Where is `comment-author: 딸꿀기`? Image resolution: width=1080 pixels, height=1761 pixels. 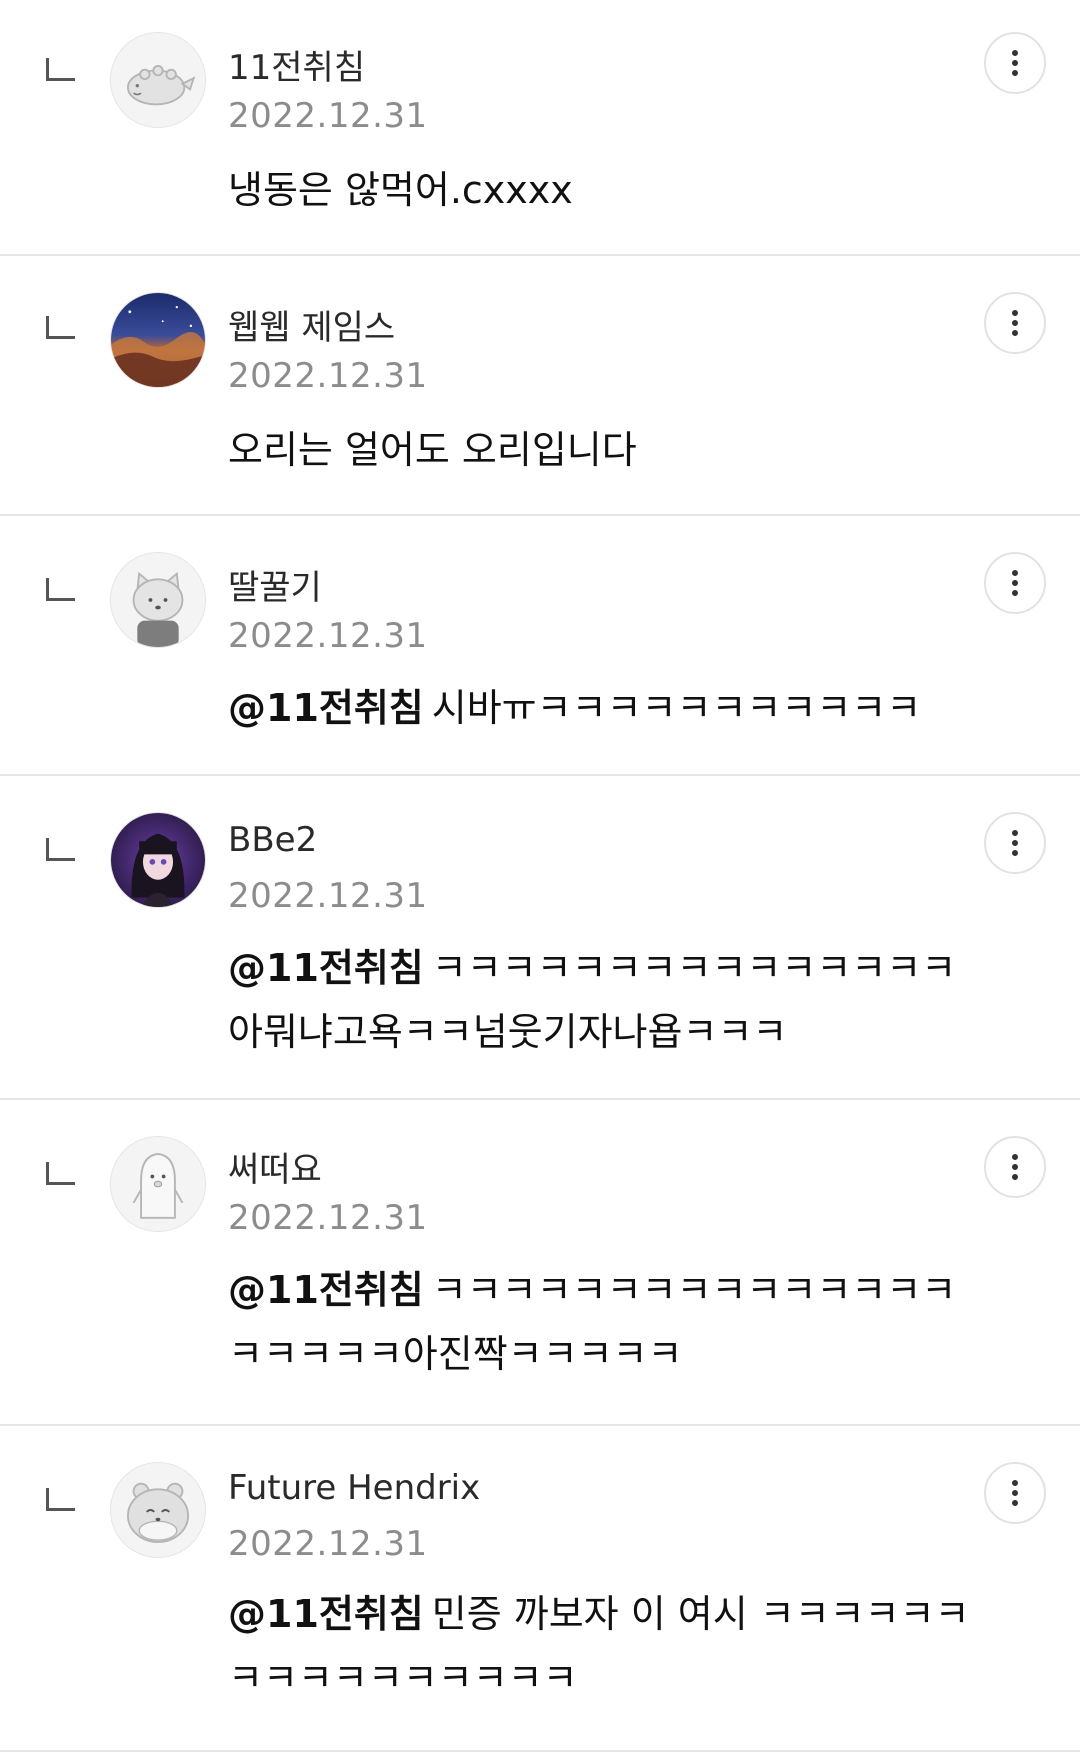 comment-author: 딸꿀기 is located at coordinates (275, 584).